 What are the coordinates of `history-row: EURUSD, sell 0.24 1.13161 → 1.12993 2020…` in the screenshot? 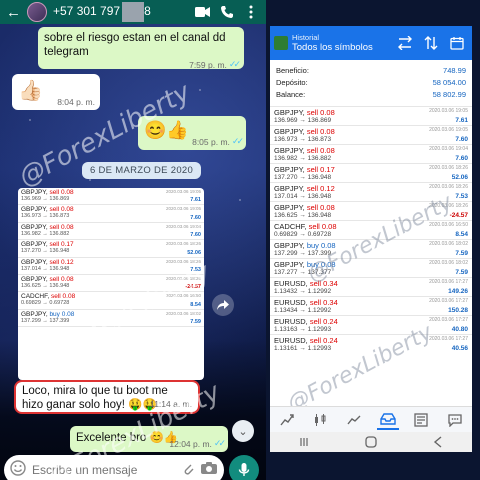 It's located at (371, 343).